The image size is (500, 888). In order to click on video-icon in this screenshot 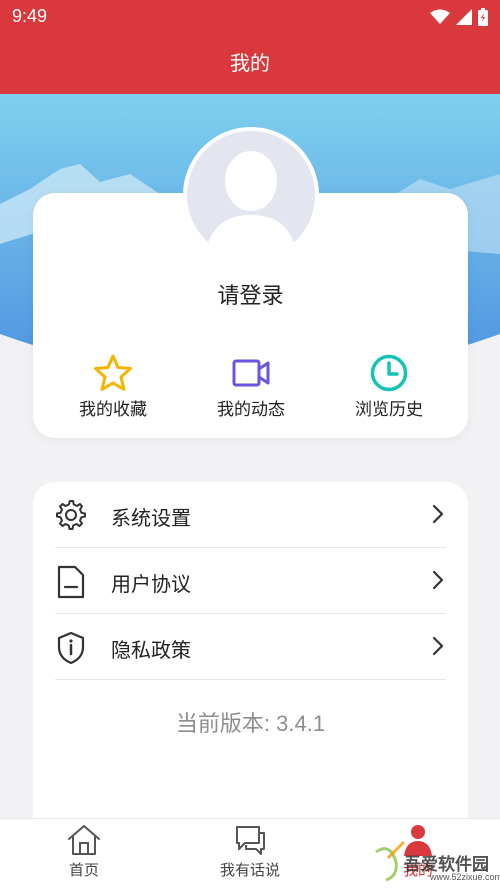, I will do `click(251, 373)`.